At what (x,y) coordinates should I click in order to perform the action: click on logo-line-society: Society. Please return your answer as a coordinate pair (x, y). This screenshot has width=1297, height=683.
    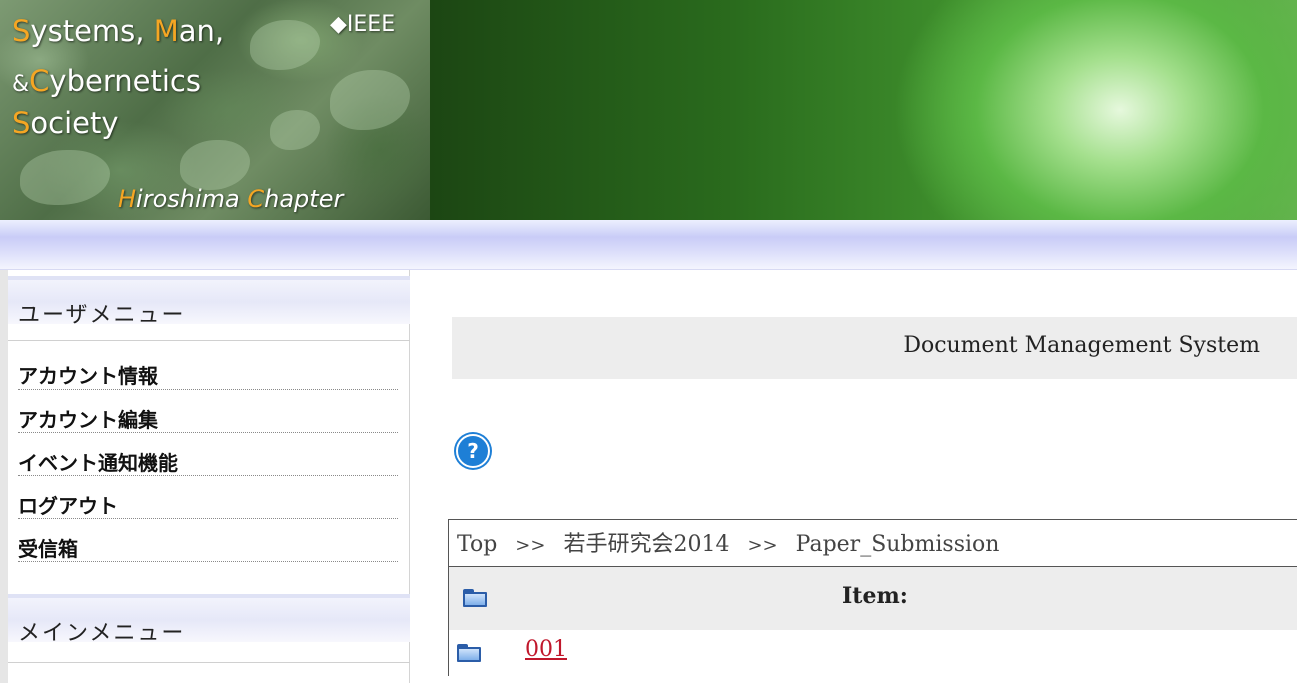
    Looking at the image, I should click on (65, 123).